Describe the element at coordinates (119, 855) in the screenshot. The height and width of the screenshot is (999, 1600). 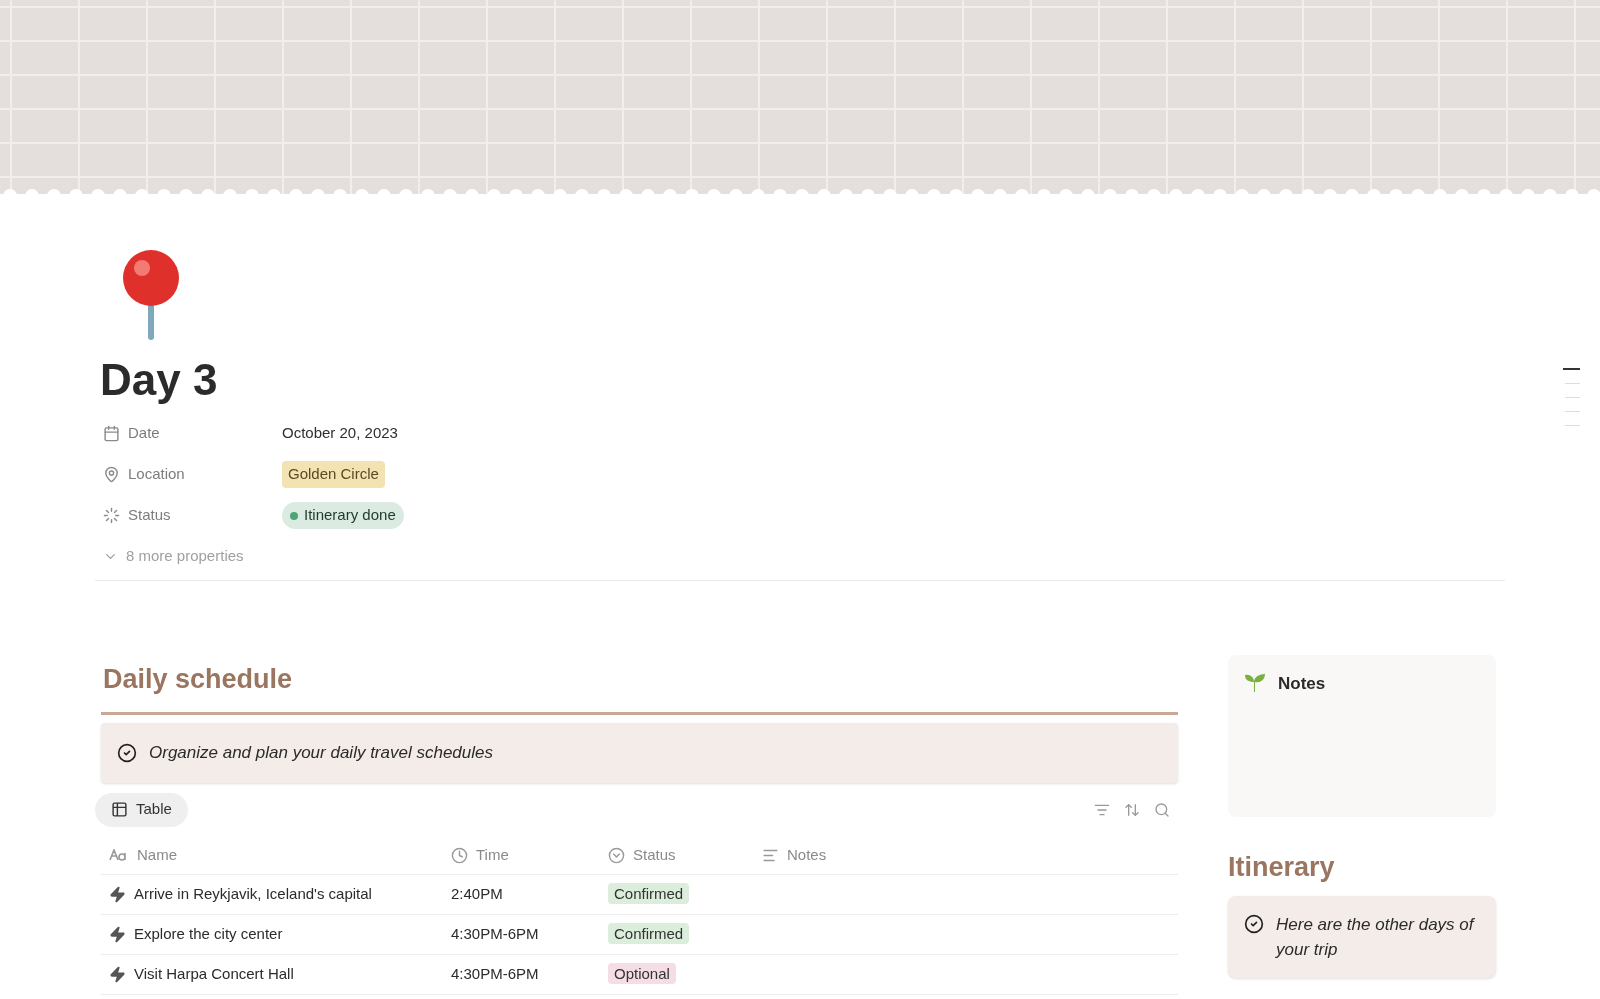
I see `text-type-icon` at that location.